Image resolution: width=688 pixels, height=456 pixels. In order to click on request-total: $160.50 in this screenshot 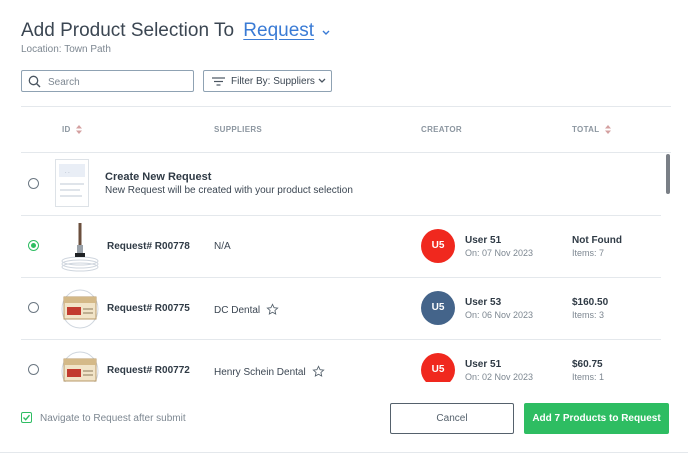, I will do `click(590, 302)`.